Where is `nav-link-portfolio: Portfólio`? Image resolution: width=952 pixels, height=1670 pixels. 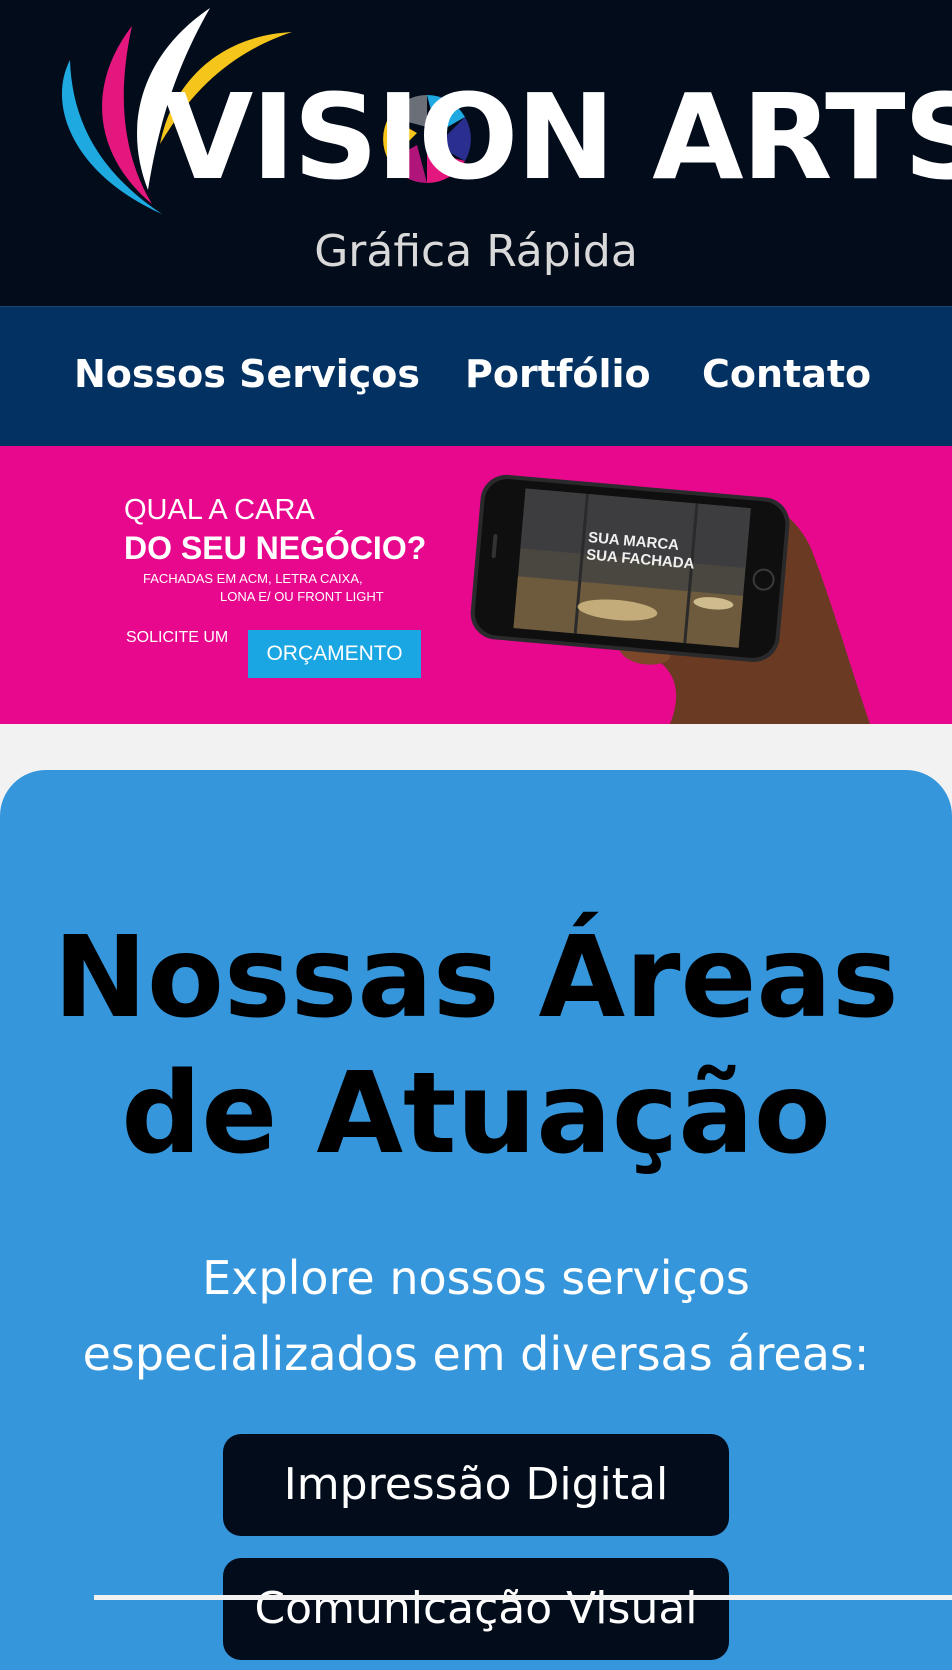 nav-link-portfolio: Portfólio is located at coordinates (558, 374).